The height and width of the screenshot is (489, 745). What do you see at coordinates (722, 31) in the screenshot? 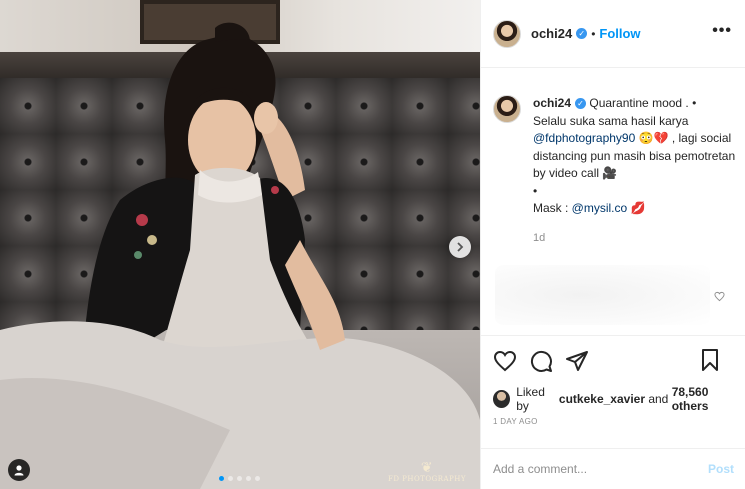
I see `more-options-icon: •••` at bounding box center [722, 31].